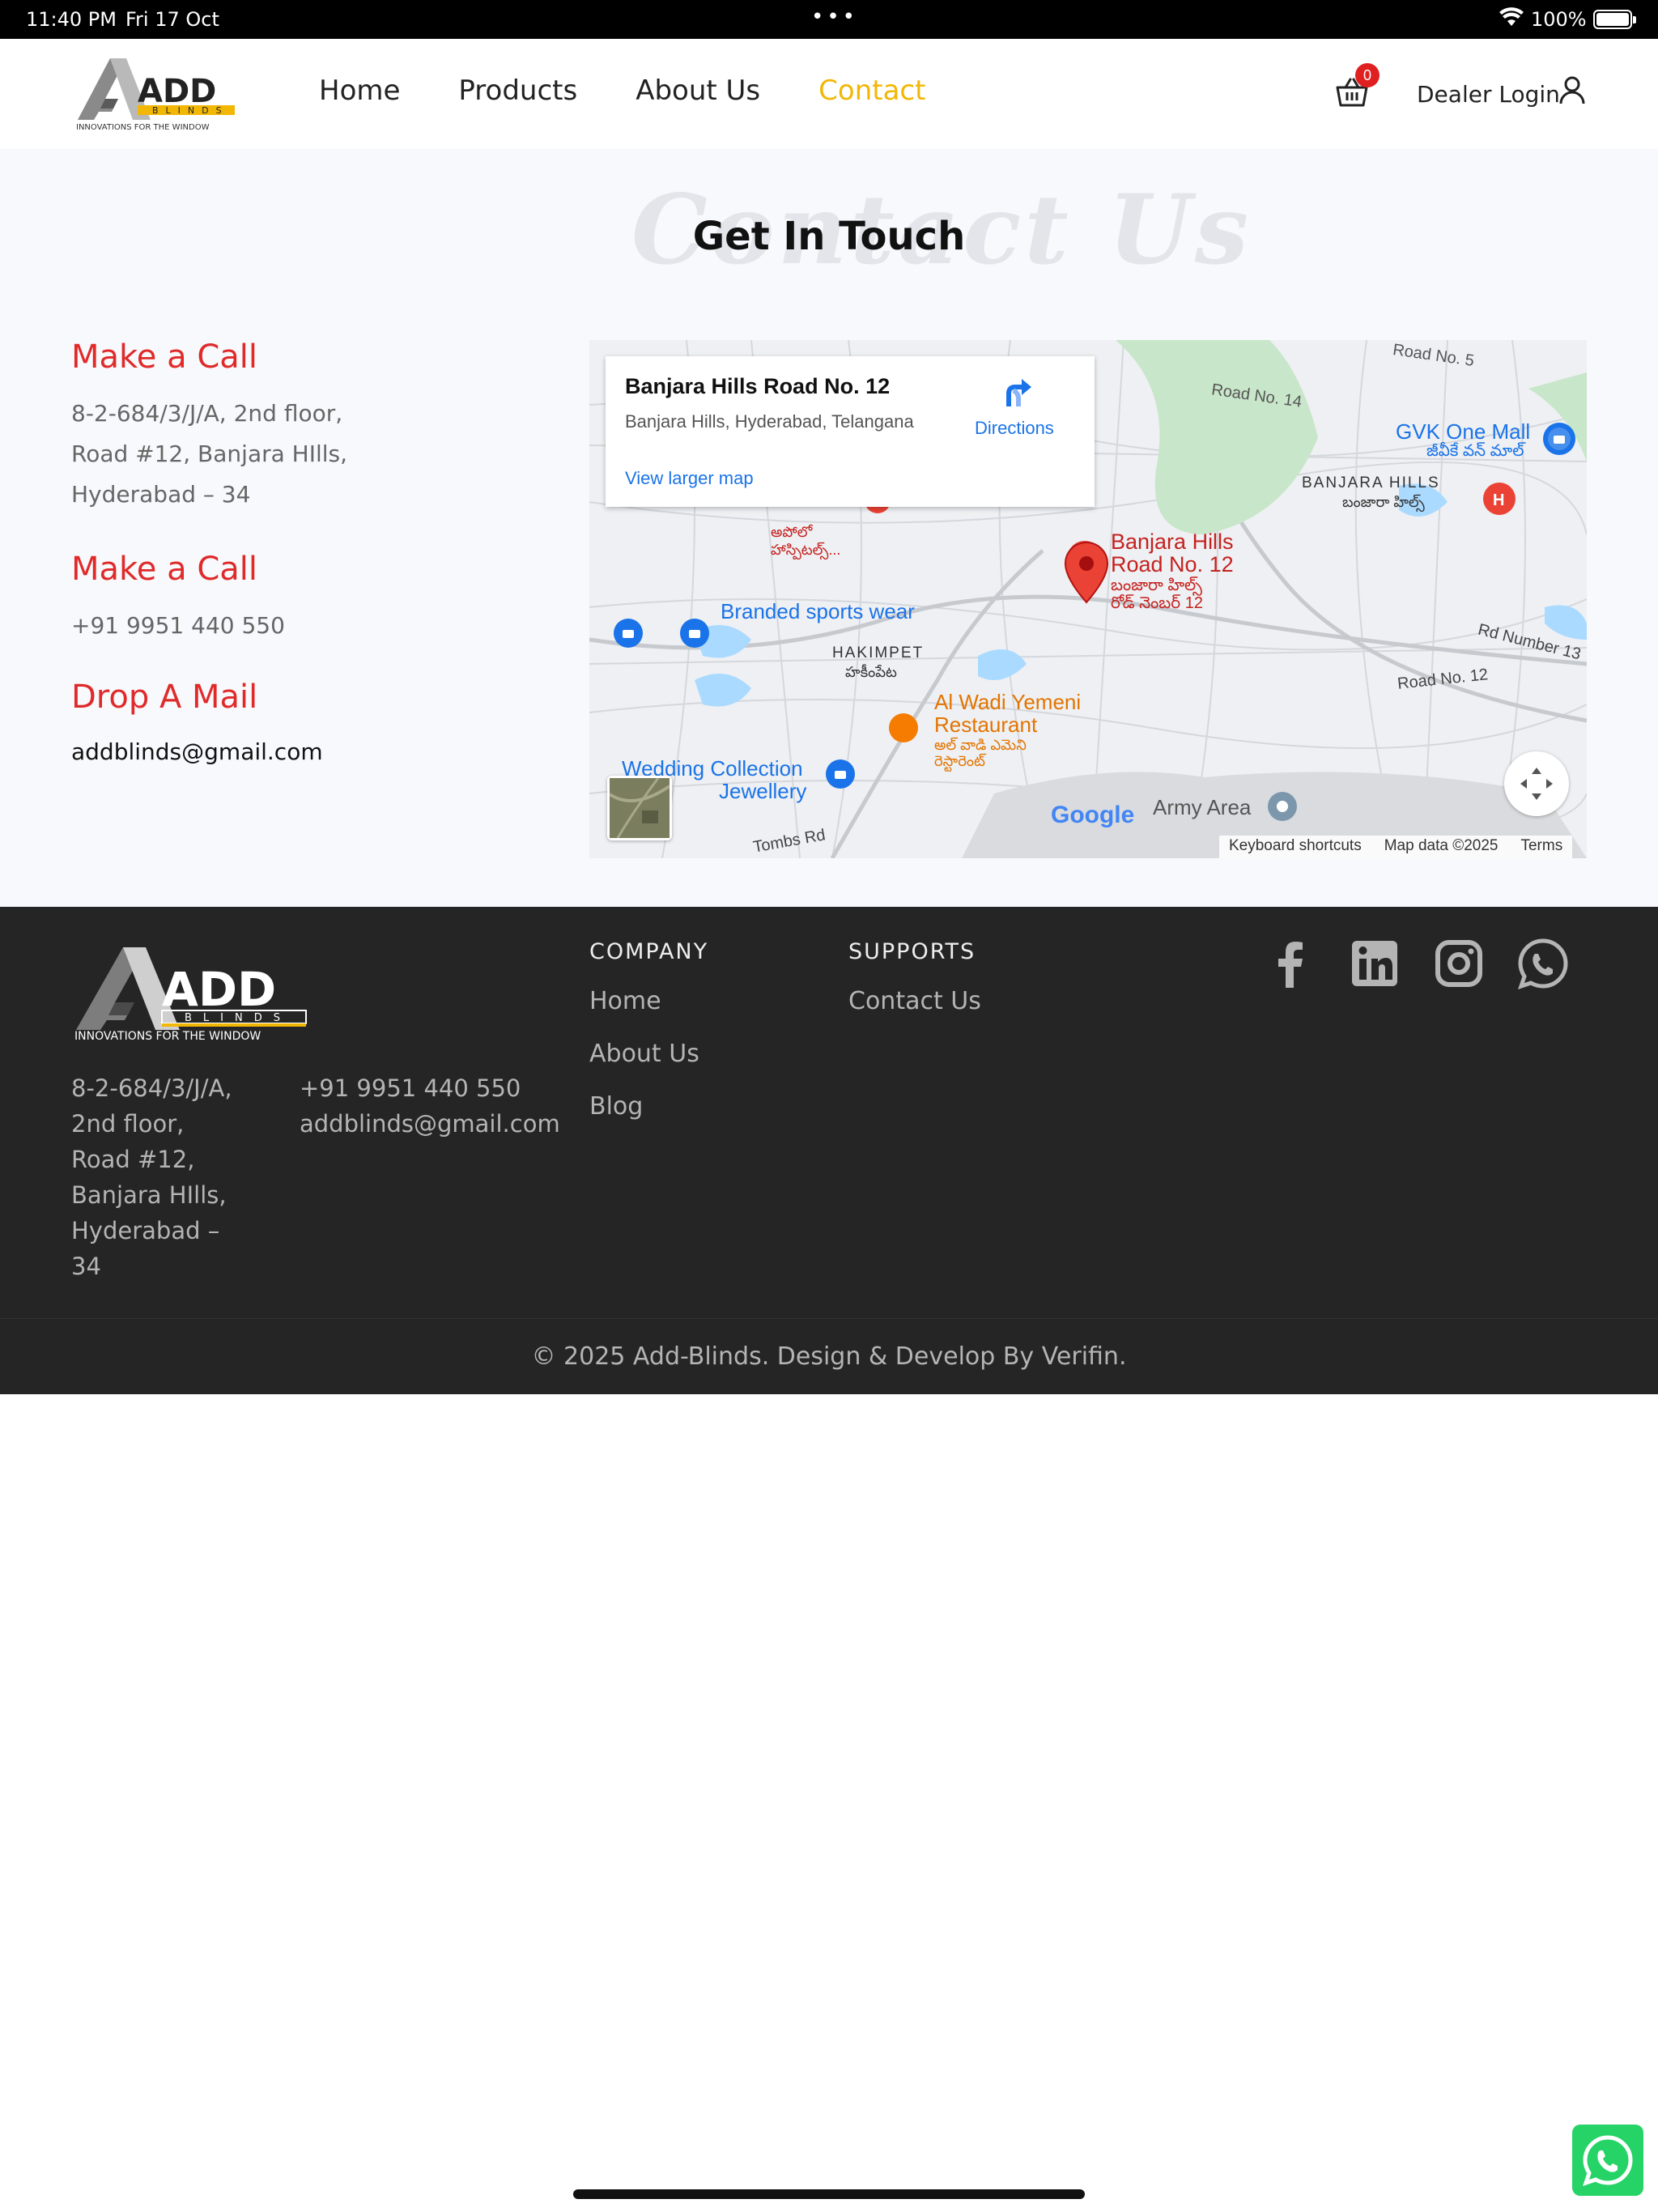  What do you see at coordinates (1008, 702) in the screenshot?
I see `map-label-alwadi-1: Al Wadi Yemeni` at bounding box center [1008, 702].